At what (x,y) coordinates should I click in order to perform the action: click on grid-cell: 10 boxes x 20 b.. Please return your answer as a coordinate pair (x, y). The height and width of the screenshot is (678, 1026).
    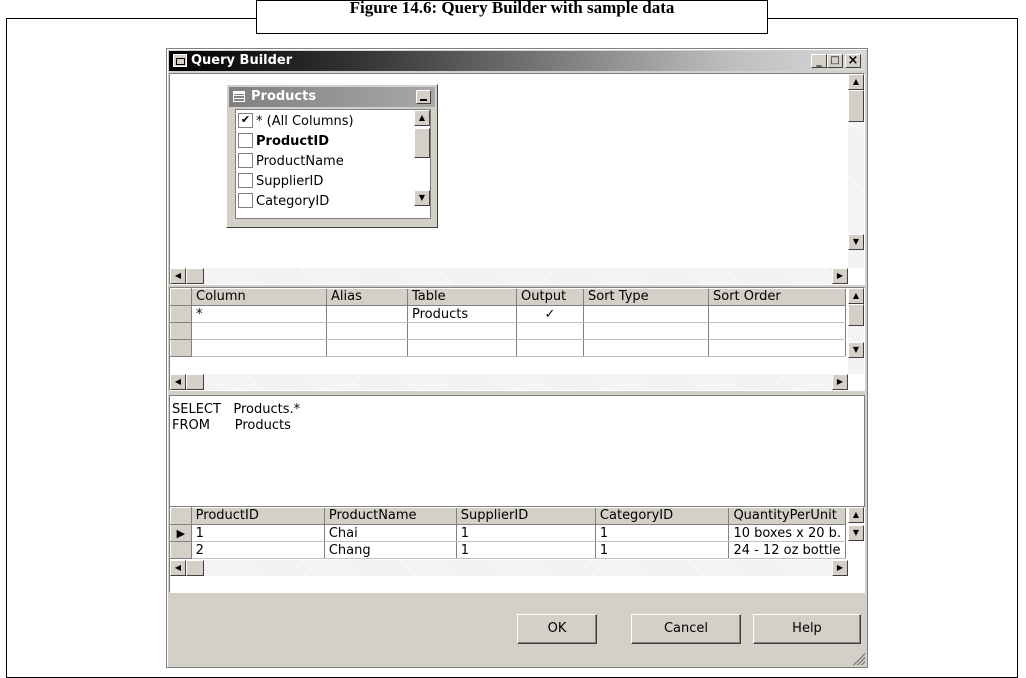
    Looking at the image, I should click on (787, 533).